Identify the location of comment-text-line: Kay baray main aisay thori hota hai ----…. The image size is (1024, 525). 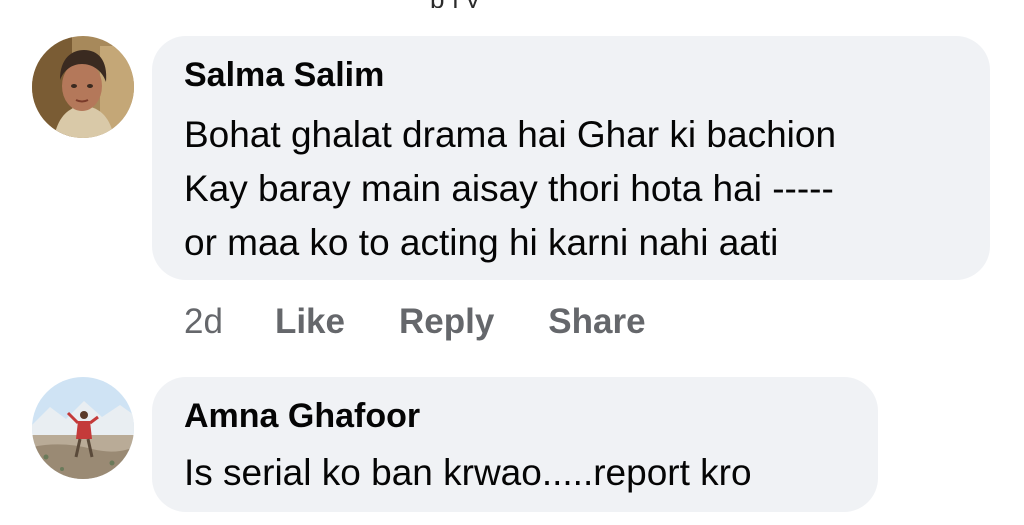
(509, 188).